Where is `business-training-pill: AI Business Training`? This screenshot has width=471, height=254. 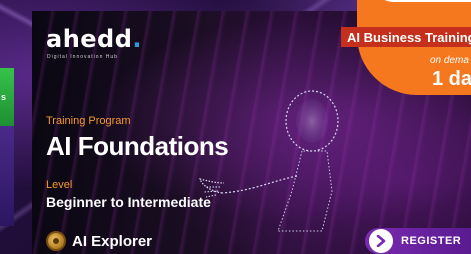 business-training-pill: AI Business Training is located at coordinates (406, 37).